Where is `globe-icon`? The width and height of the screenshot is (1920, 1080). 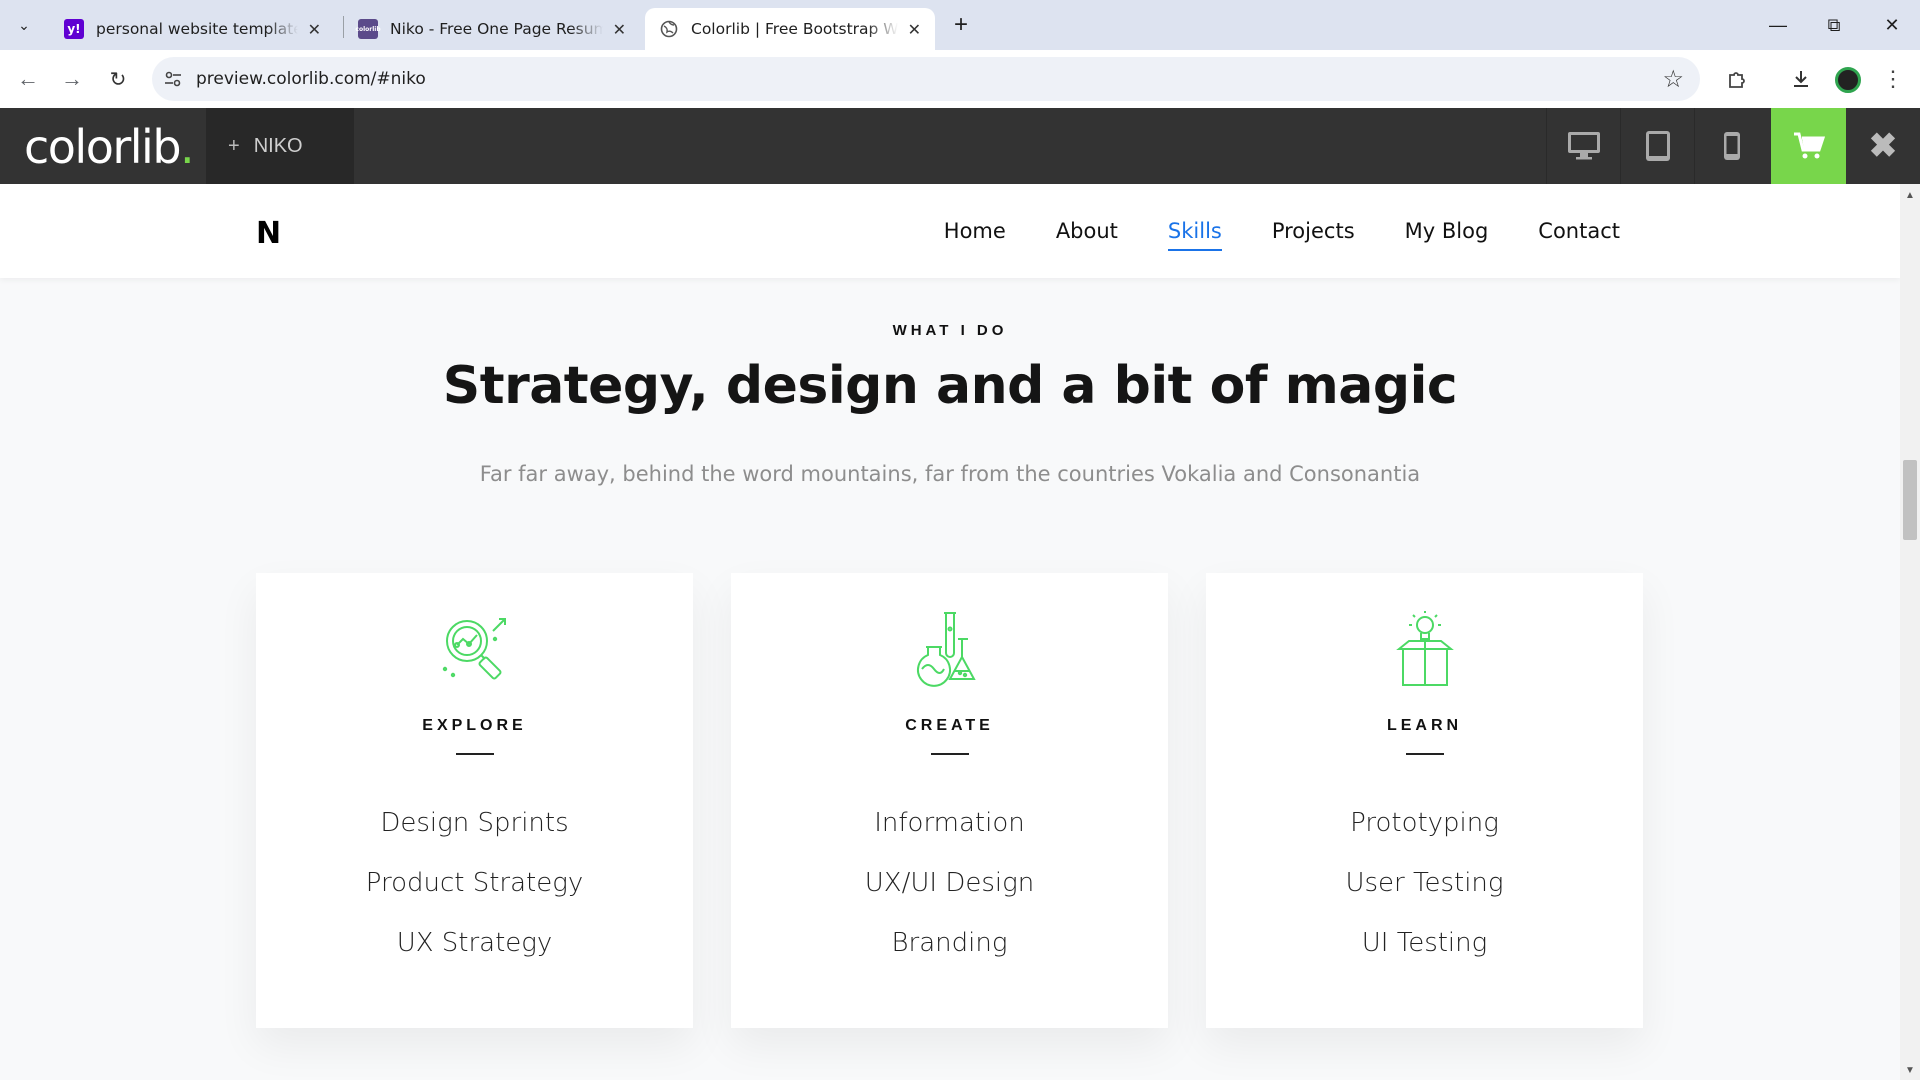 globe-icon is located at coordinates (669, 29).